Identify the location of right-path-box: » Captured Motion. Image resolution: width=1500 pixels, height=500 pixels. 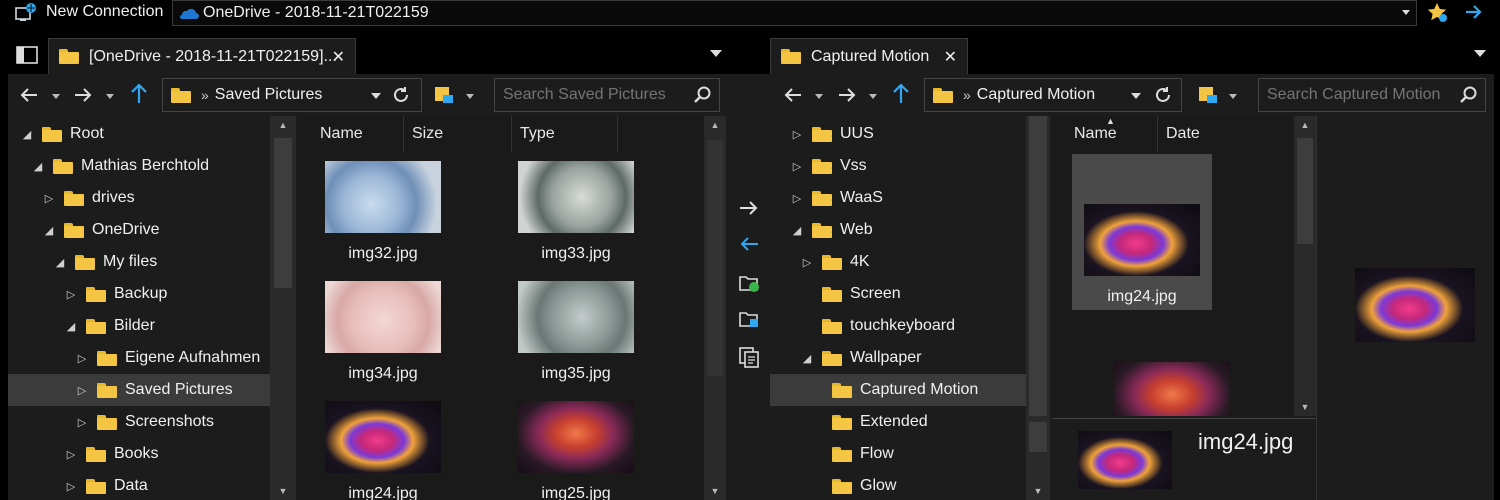
(1053, 95).